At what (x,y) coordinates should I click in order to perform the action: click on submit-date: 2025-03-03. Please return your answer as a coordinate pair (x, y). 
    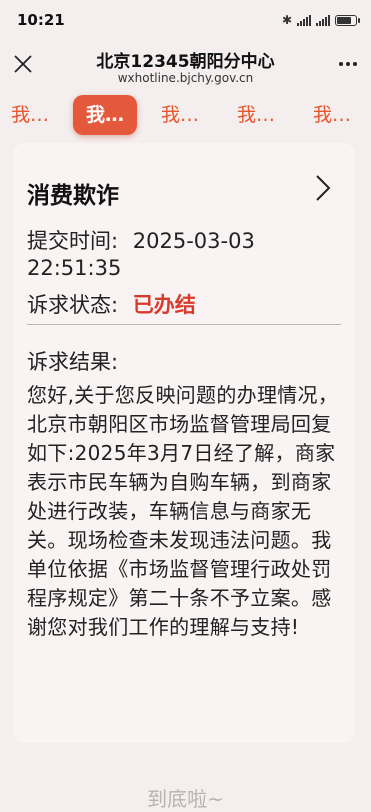
    Looking at the image, I should click on (193, 241).